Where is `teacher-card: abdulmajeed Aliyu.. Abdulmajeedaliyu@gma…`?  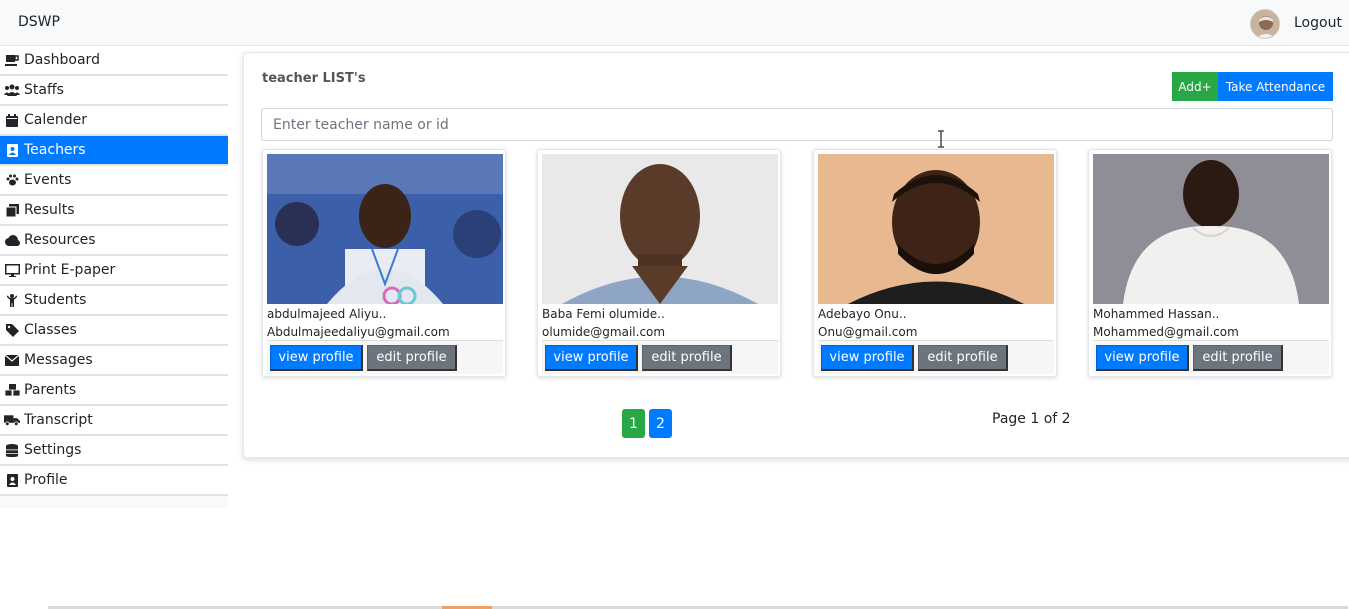
teacher-card: abdulmajeed Aliyu.. Abdulmajeedaliyu@gma… is located at coordinates (384, 263).